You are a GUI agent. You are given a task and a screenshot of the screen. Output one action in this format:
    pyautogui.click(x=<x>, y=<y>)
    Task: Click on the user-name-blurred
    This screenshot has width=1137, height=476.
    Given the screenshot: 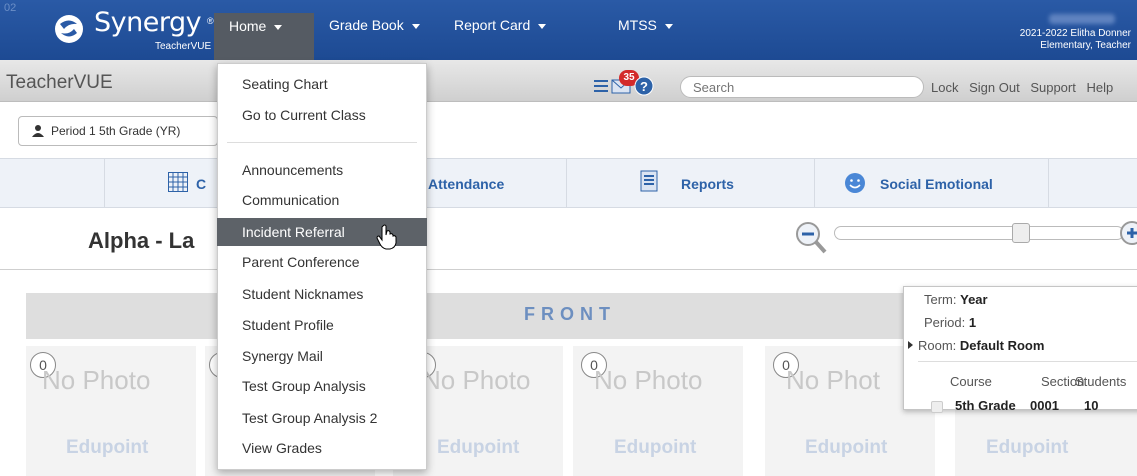 What is the action you would take?
    pyautogui.click(x=1082, y=19)
    